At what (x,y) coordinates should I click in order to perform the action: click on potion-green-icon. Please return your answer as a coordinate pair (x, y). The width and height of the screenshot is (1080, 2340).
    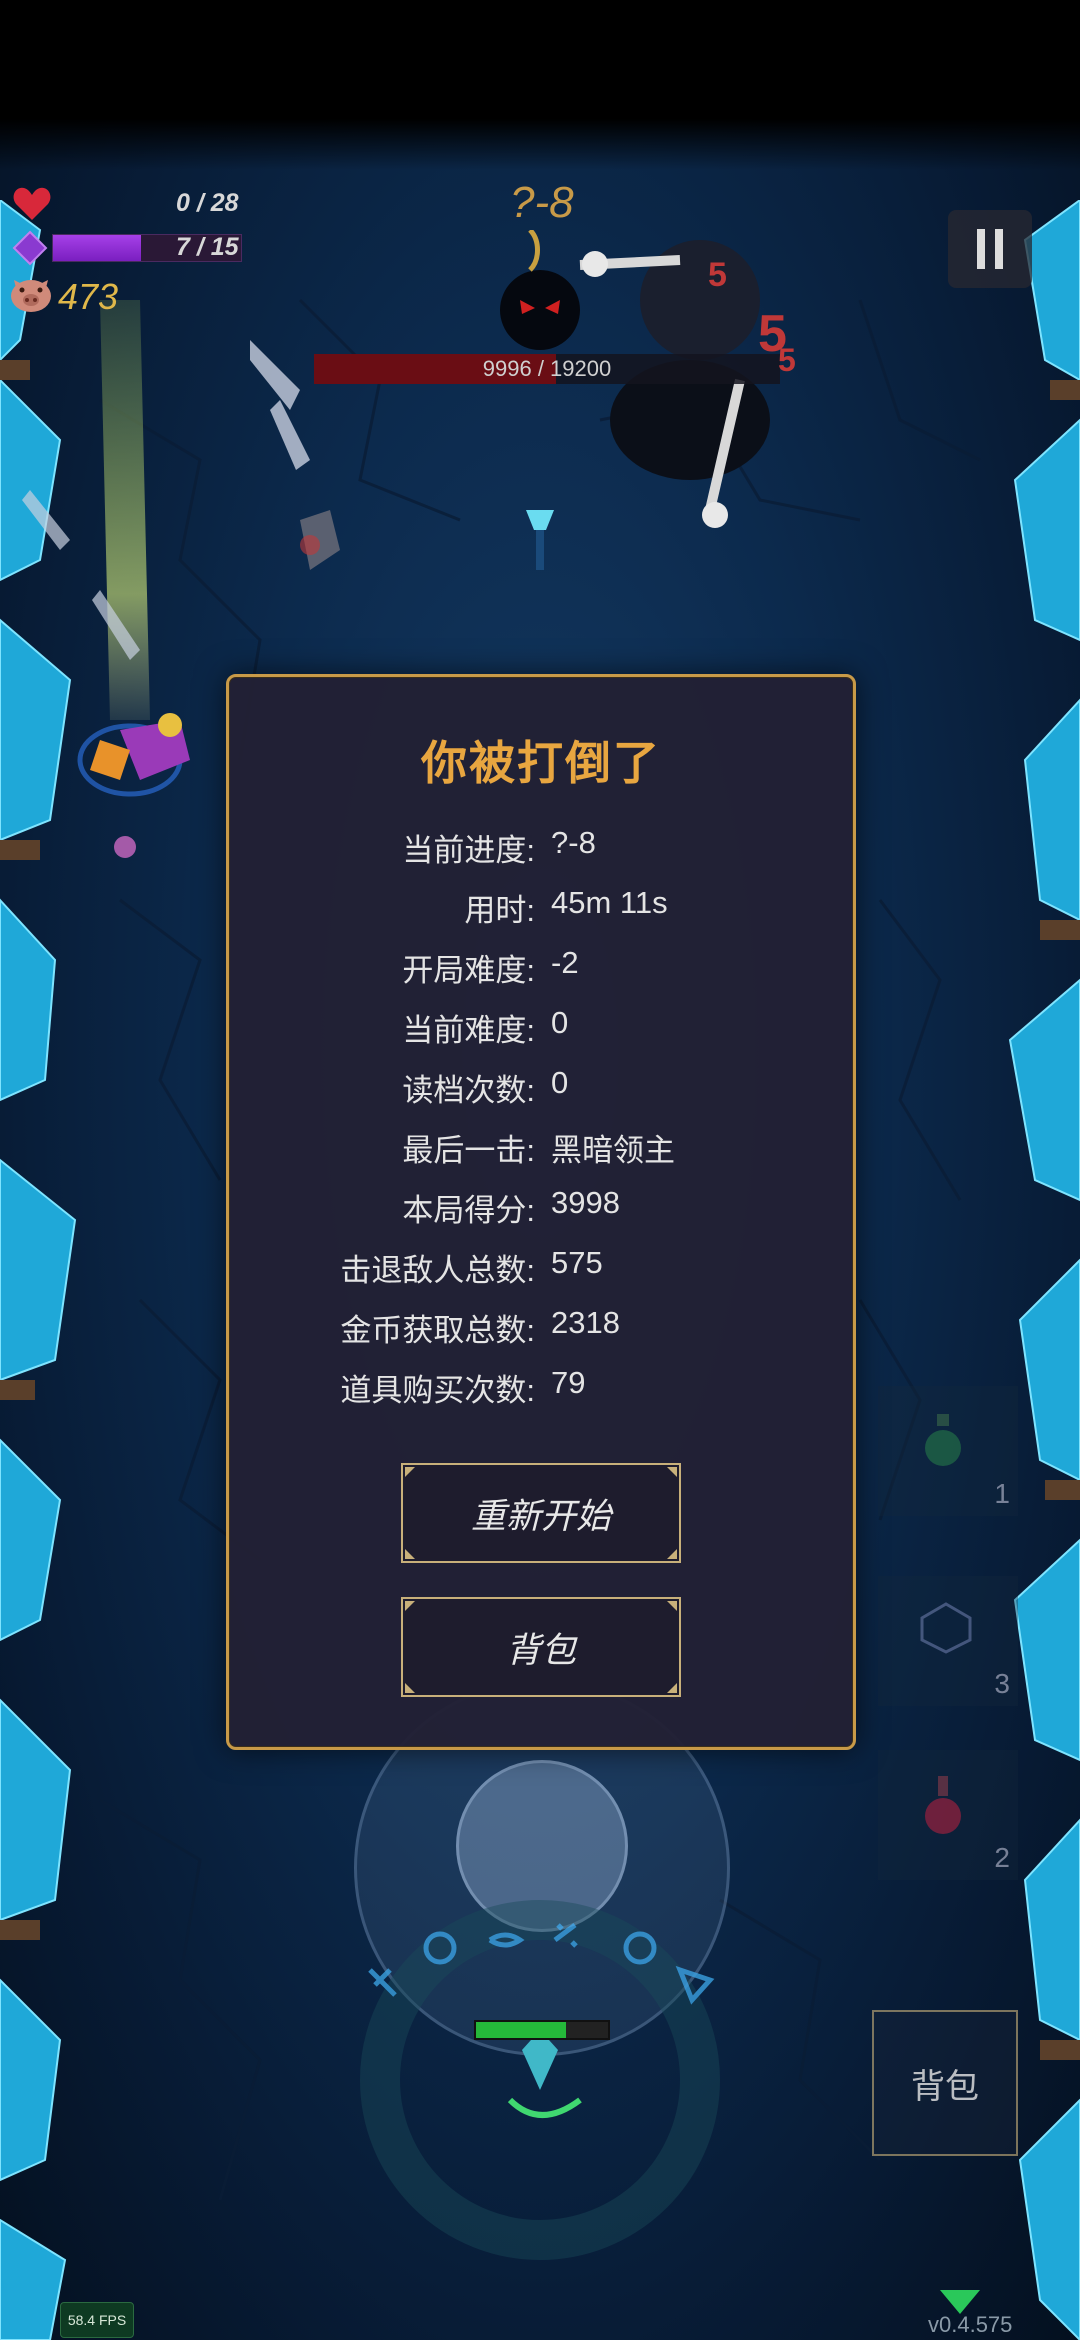
    Looking at the image, I should click on (943, 1440).